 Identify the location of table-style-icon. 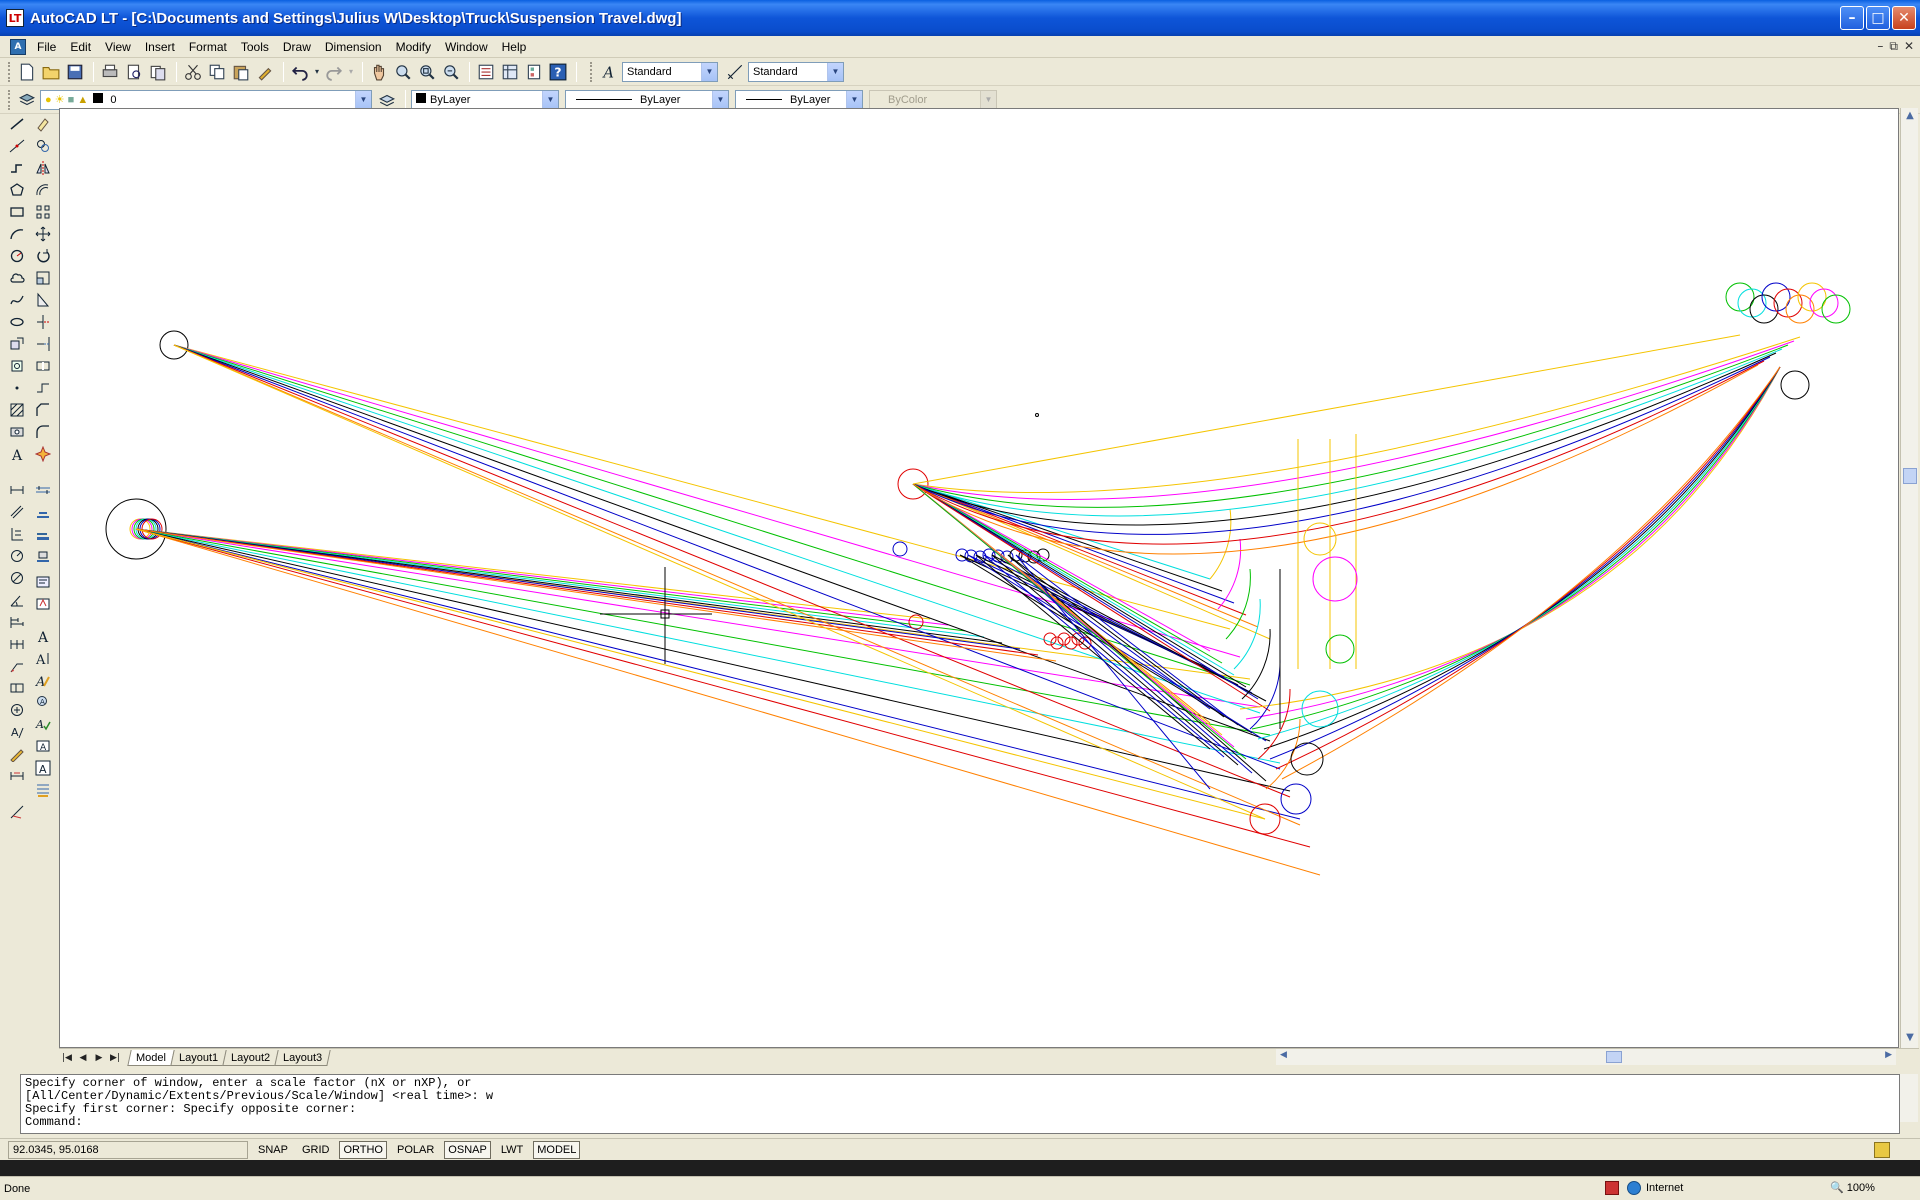
(43, 534).